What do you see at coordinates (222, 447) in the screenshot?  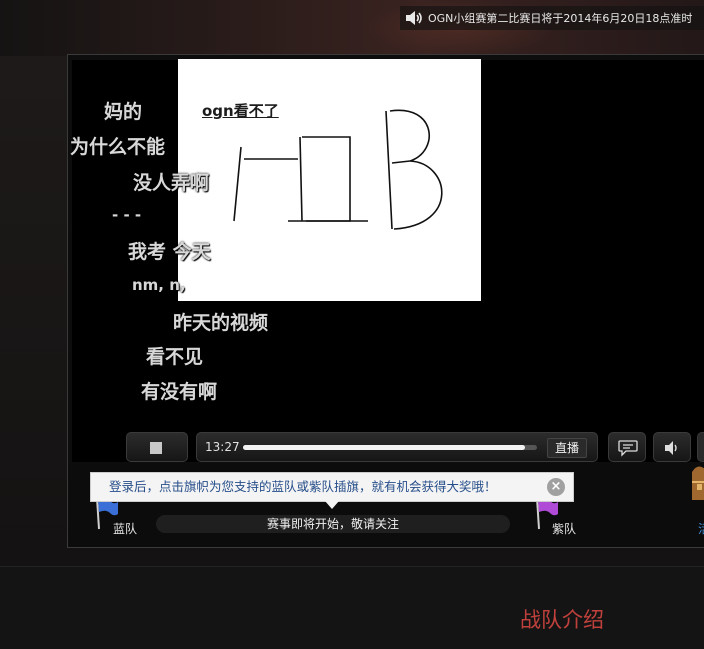 I see `current-time: 13:27` at bounding box center [222, 447].